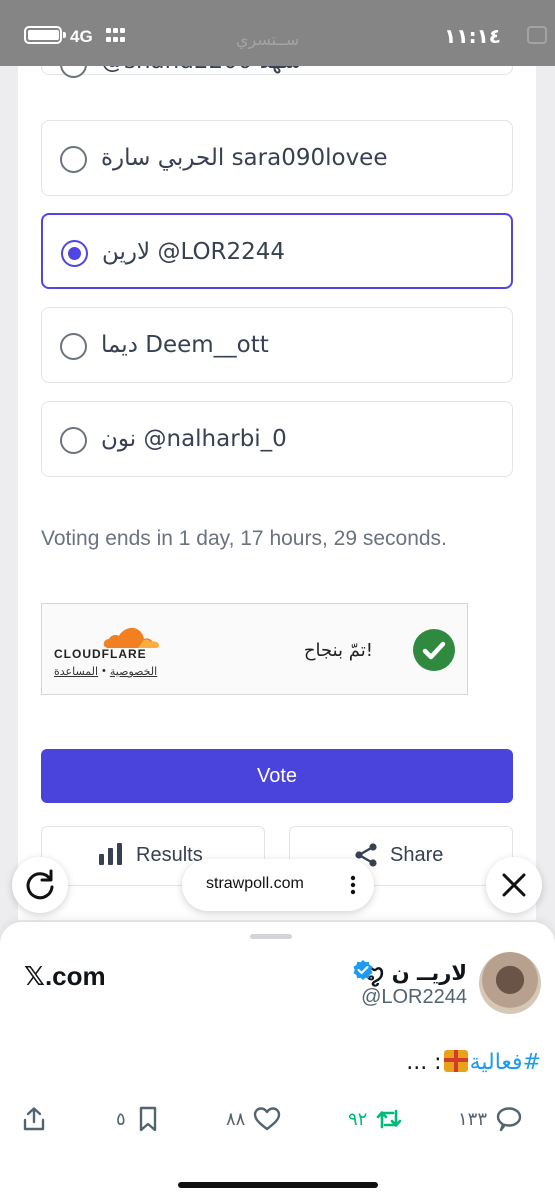  What do you see at coordinates (76, 671) in the screenshot?
I see `help-link: المساعدة` at bounding box center [76, 671].